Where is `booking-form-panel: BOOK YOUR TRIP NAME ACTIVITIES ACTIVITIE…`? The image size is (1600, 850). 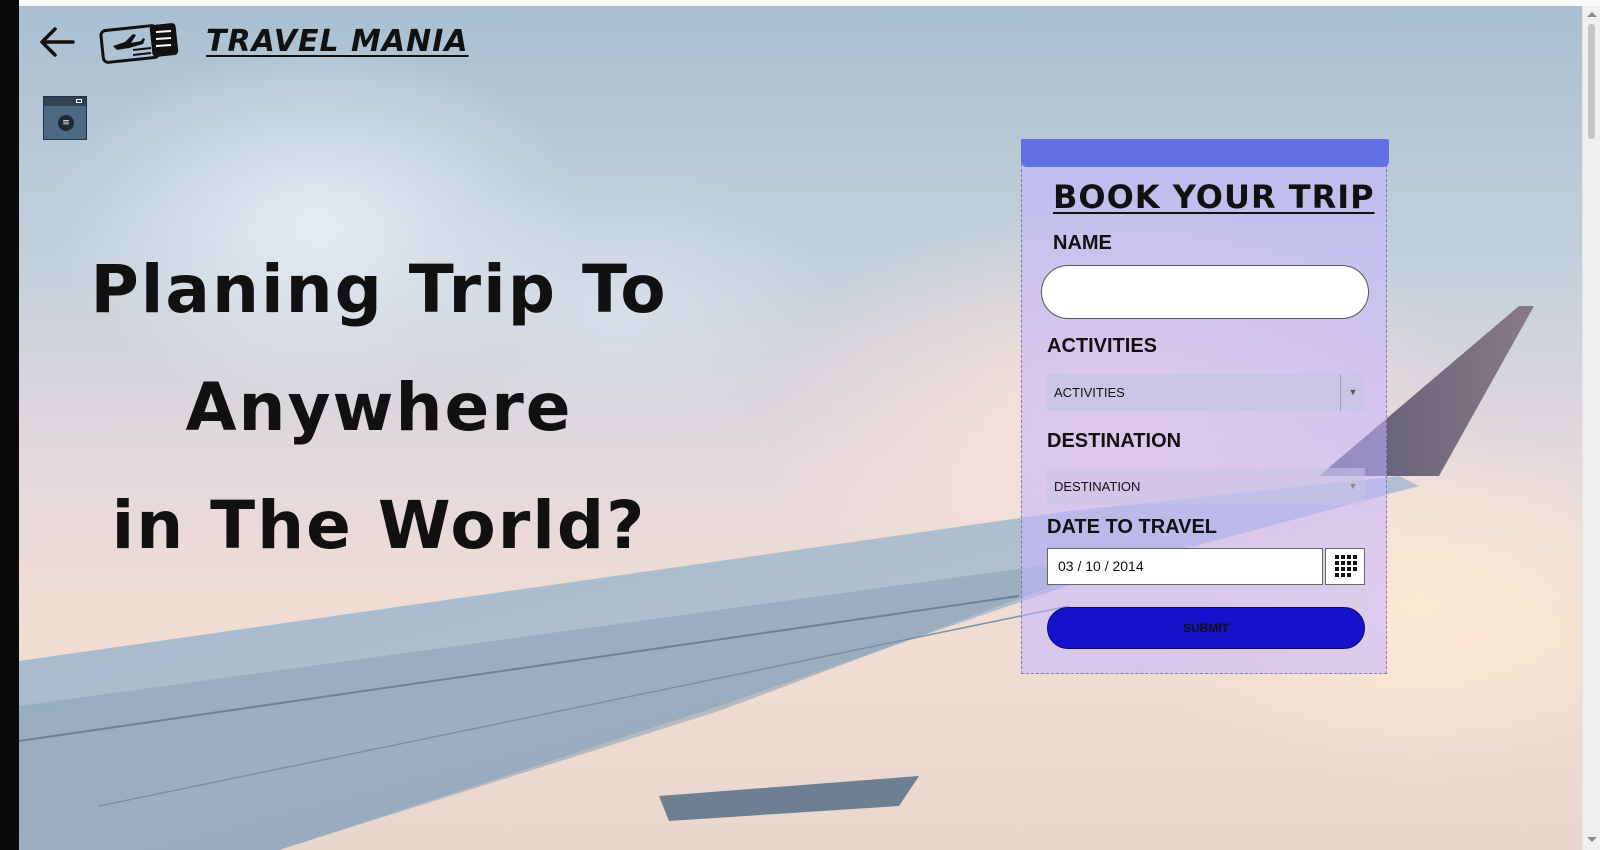 booking-form-panel: BOOK YOUR TRIP NAME ACTIVITIES ACTIVITIE… is located at coordinates (1205, 406).